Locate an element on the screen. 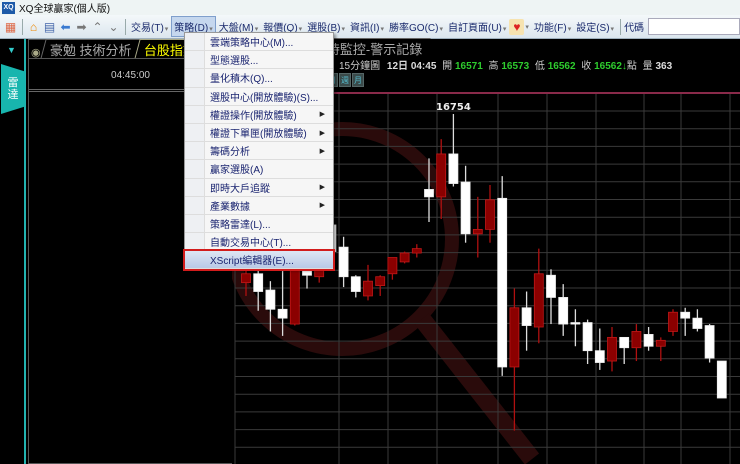  menu-item-label: 贏家選股(A) is located at coordinates (237, 171).